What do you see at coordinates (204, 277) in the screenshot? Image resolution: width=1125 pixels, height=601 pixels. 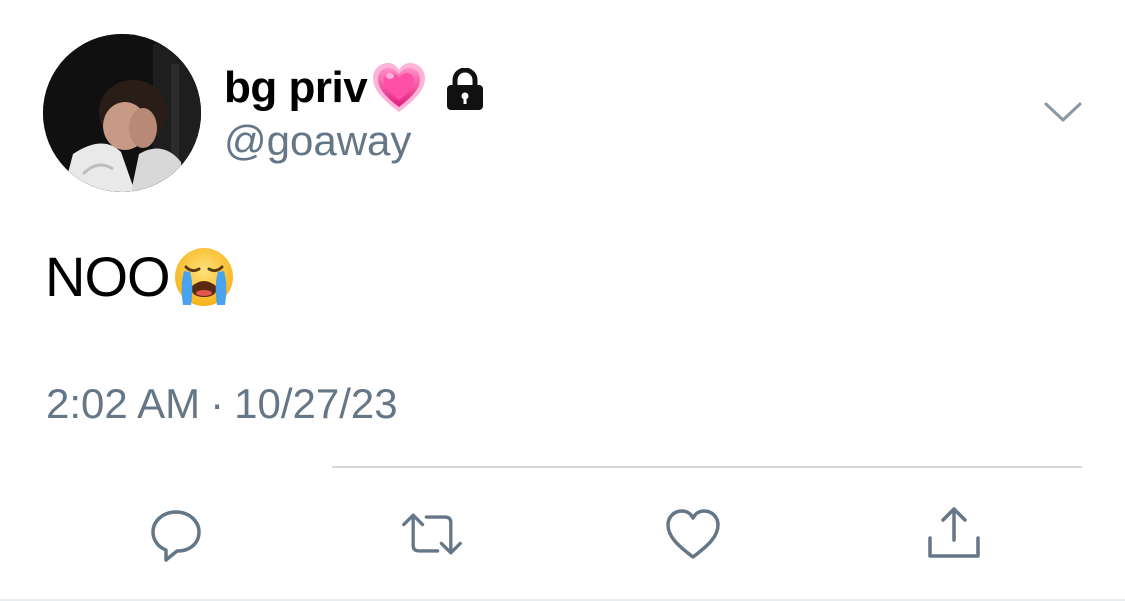 I see `loudly-crying-face-emoji-icon` at bounding box center [204, 277].